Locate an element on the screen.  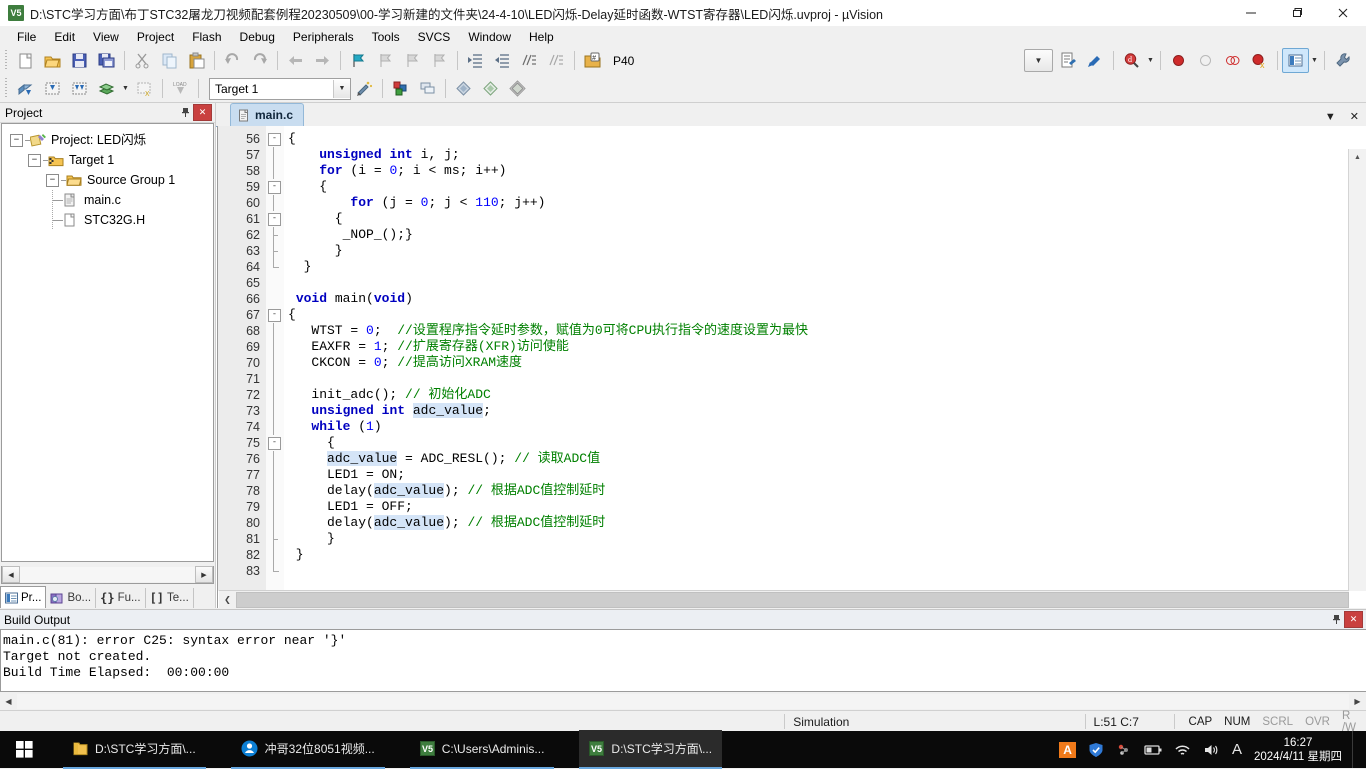
code-line: 60 for (j = 0; j < 110; j++) is located at coordinates (783, 203).